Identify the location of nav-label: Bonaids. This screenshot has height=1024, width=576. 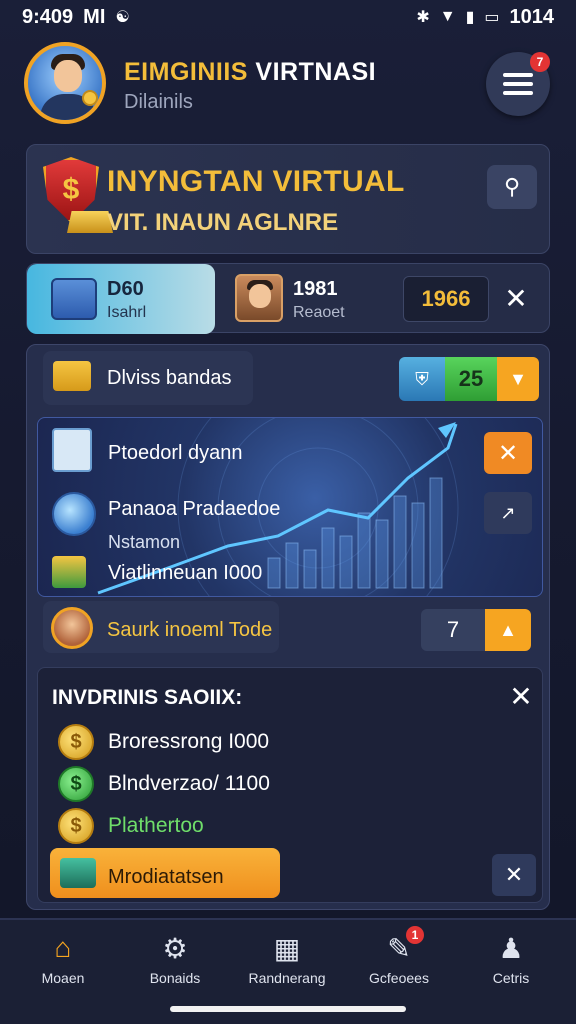
(175, 978).